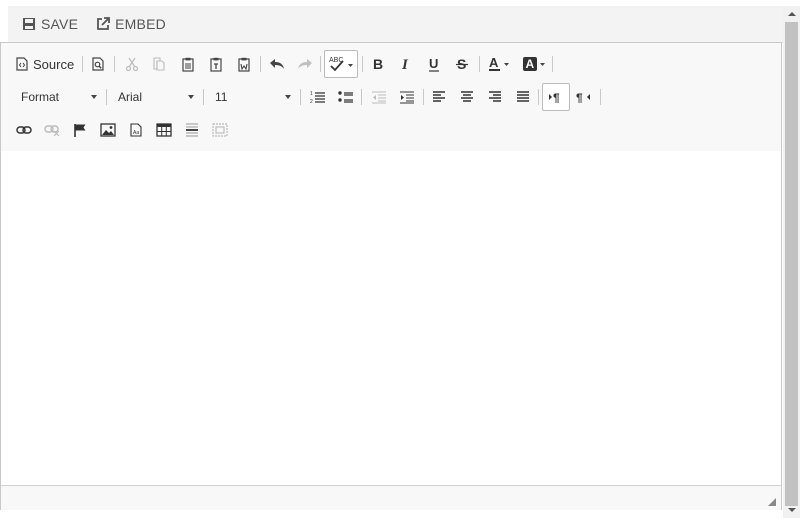 The height and width of the screenshot is (518, 800). I want to click on copy-button, so click(159, 64).